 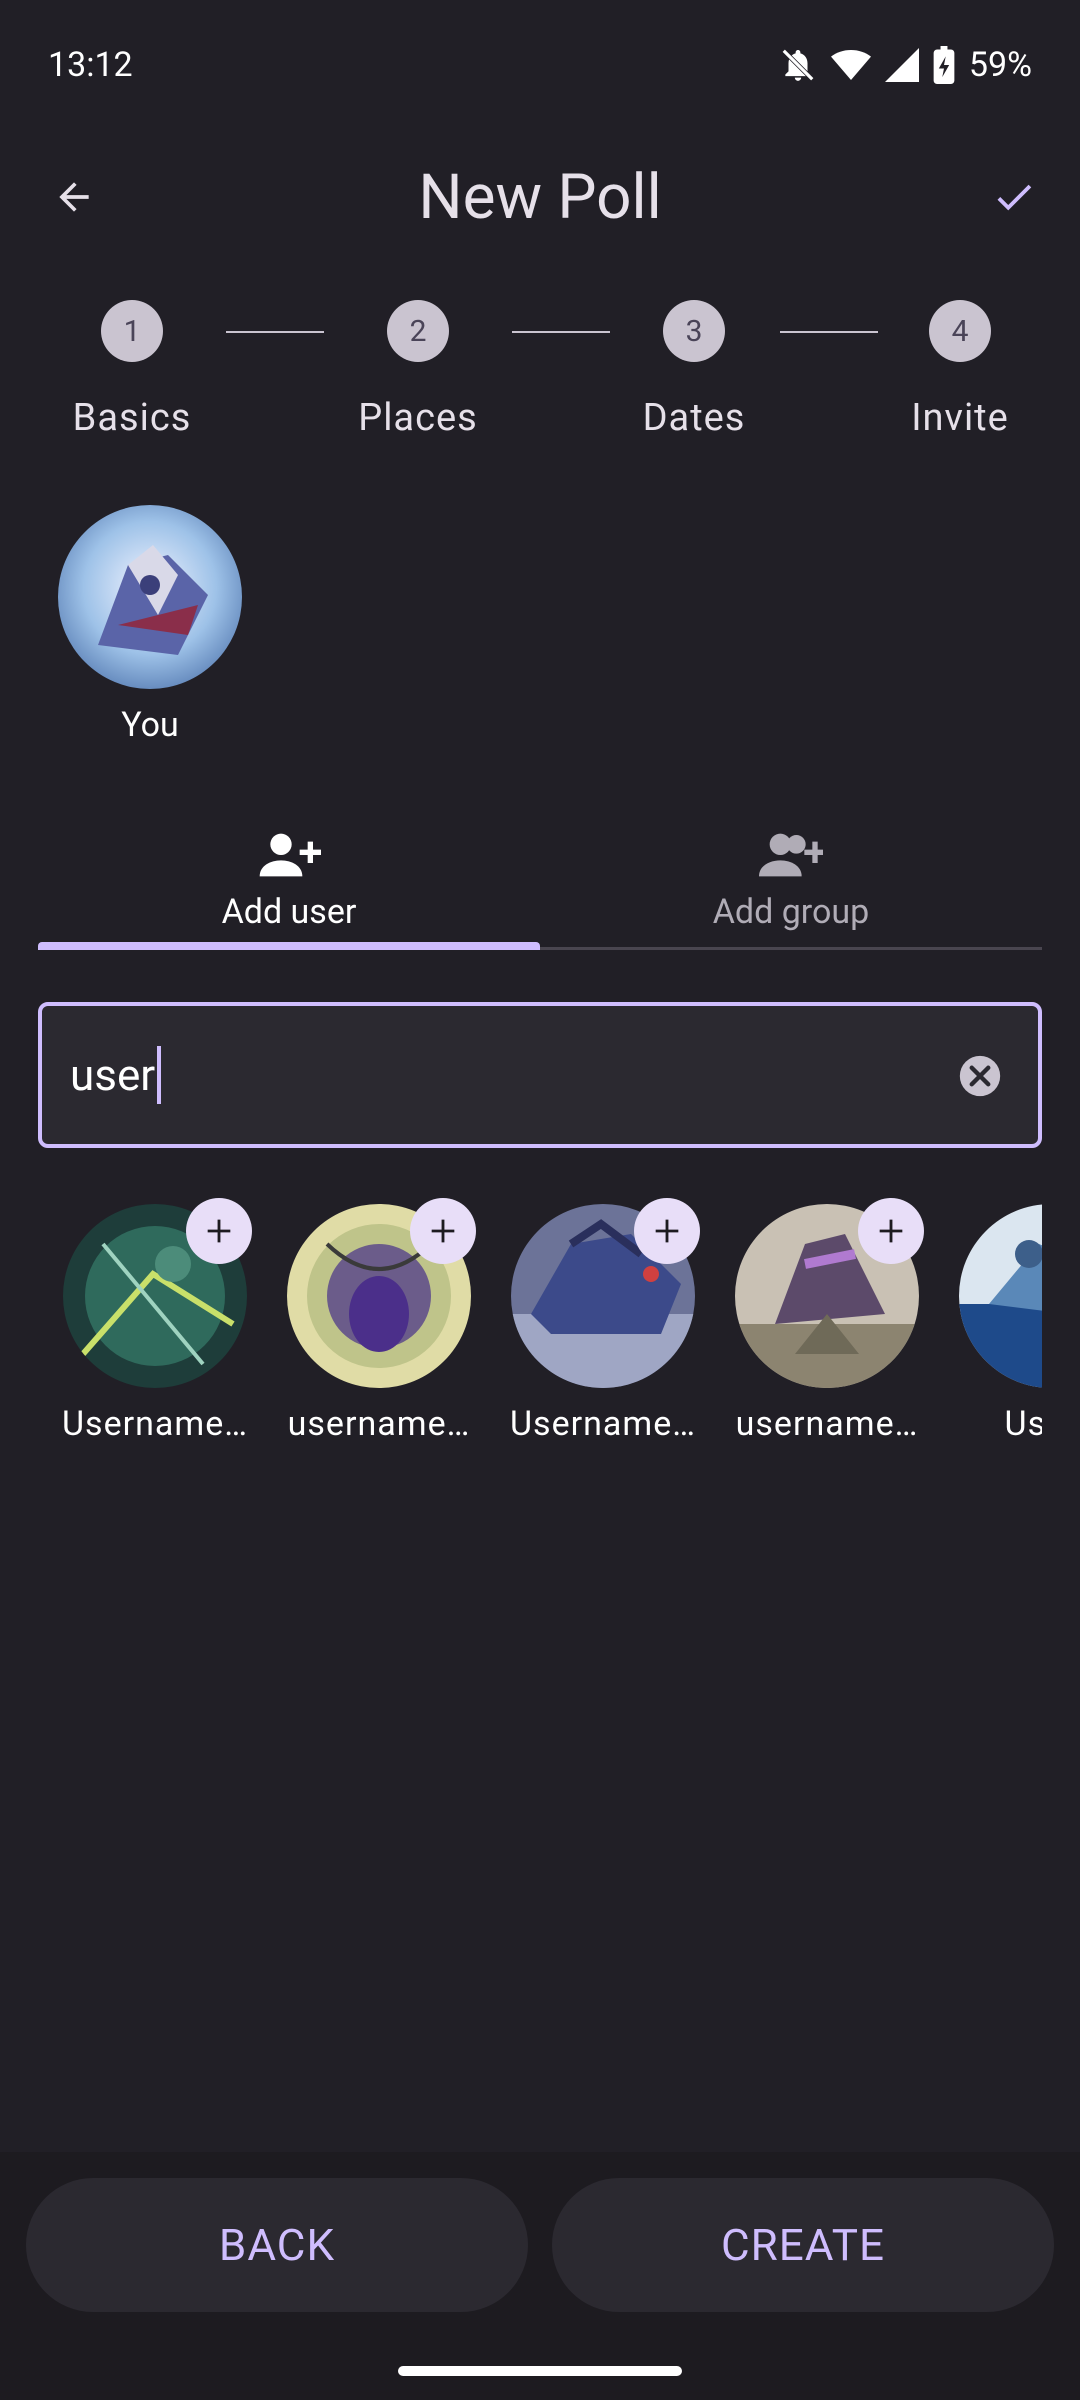 What do you see at coordinates (944, 65) in the screenshot?
I see `battery-charging-icon` at bounding box center [944, 65].